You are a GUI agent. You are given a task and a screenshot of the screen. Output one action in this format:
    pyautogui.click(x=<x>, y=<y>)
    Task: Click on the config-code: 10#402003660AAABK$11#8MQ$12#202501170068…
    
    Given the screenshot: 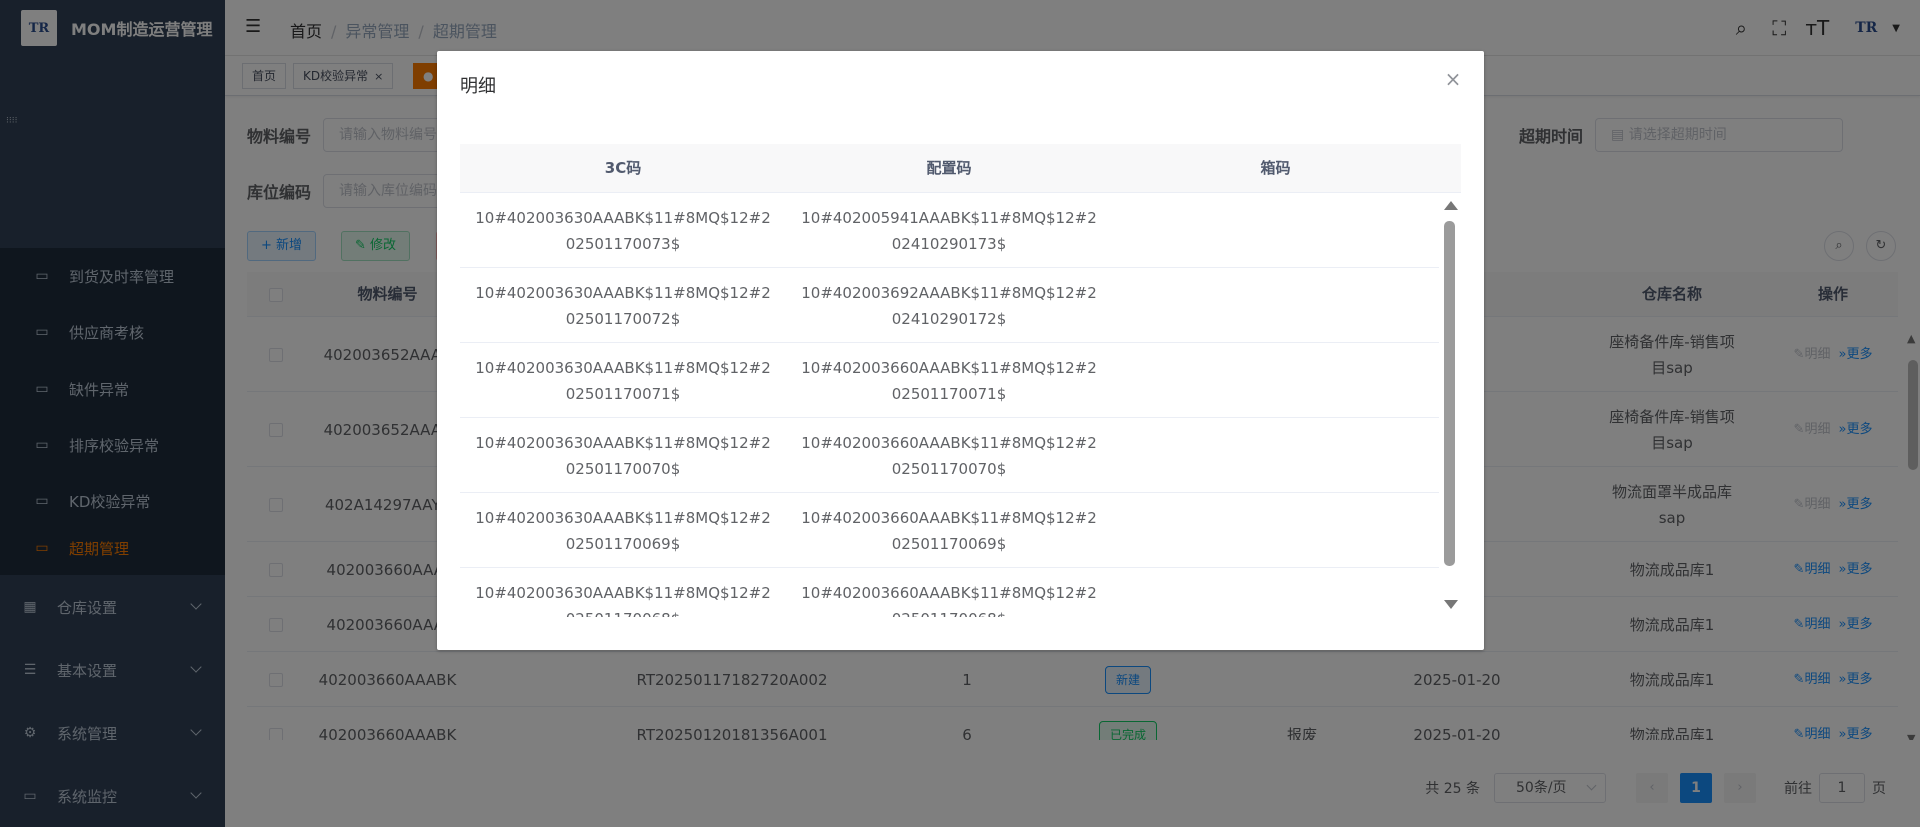 What is the action you would take?
    pyautogui.click(x=949, y=600)
    